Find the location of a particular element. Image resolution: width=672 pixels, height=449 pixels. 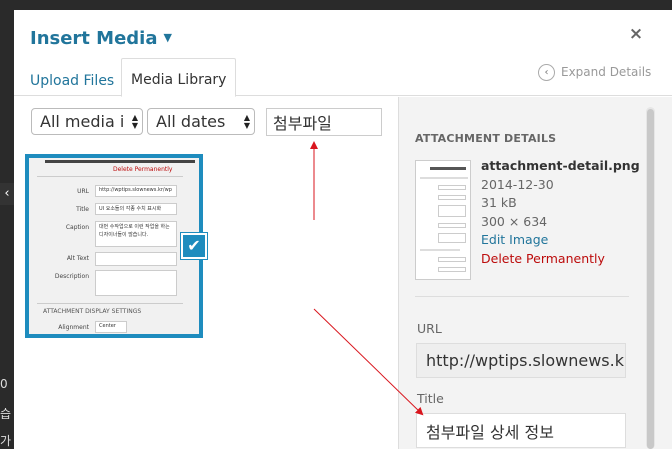

background-text: 가 is located at coordinates (6, 441).